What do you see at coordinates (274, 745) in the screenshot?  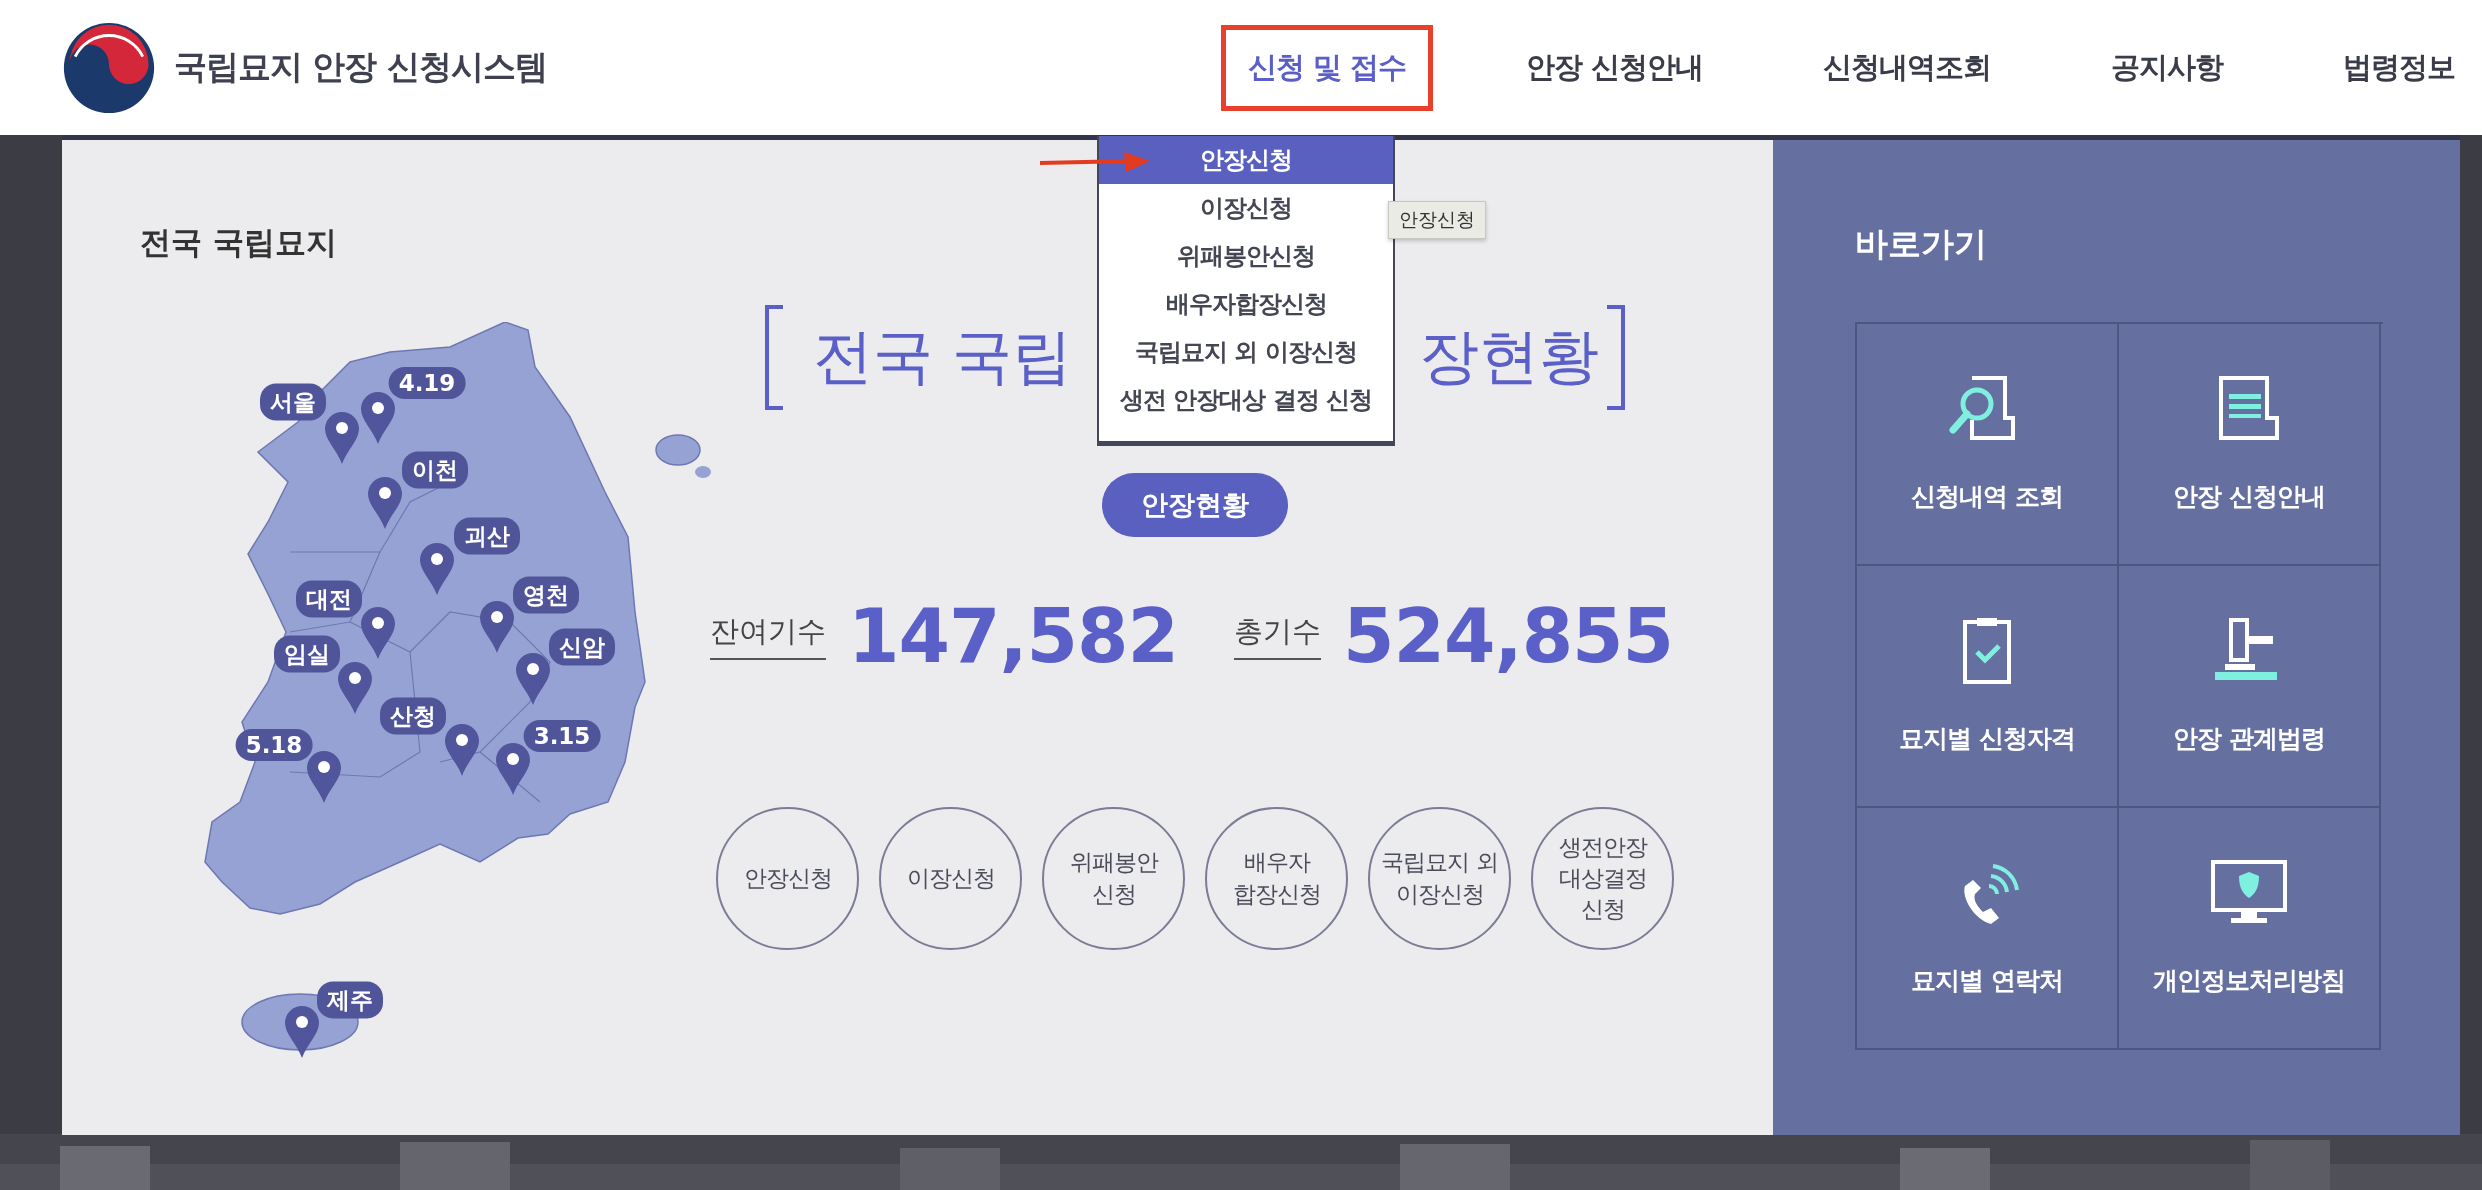 I see `pin-label: 5.18` at bounding box center [274, 745].